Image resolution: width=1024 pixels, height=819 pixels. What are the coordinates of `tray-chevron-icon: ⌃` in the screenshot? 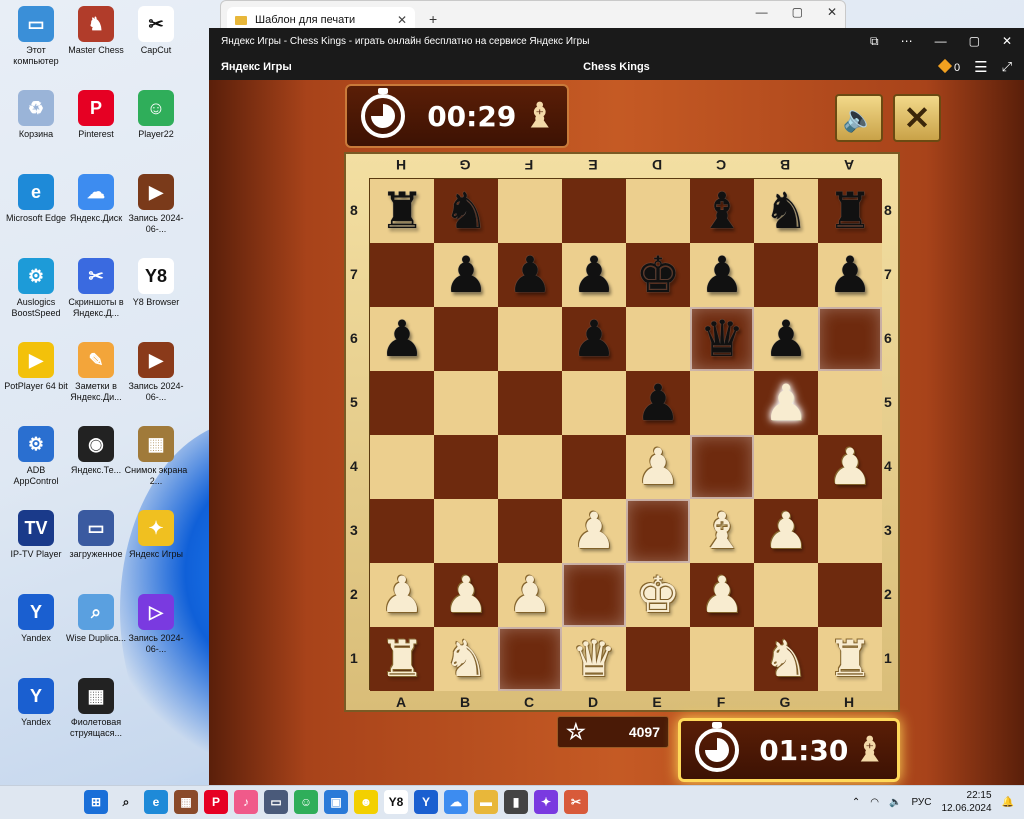 It's located at (856, 802).